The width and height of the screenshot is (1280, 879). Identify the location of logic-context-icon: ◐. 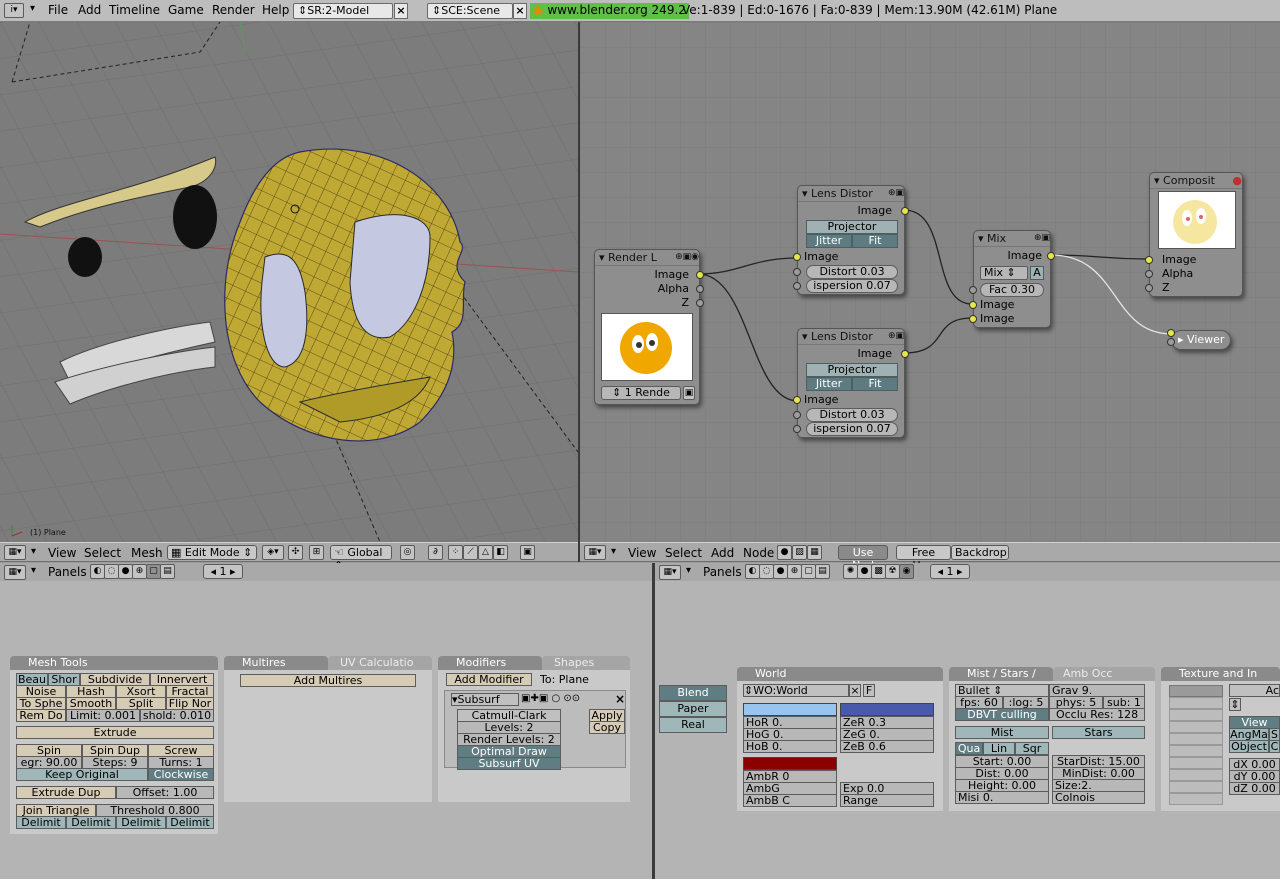
(752, 571).